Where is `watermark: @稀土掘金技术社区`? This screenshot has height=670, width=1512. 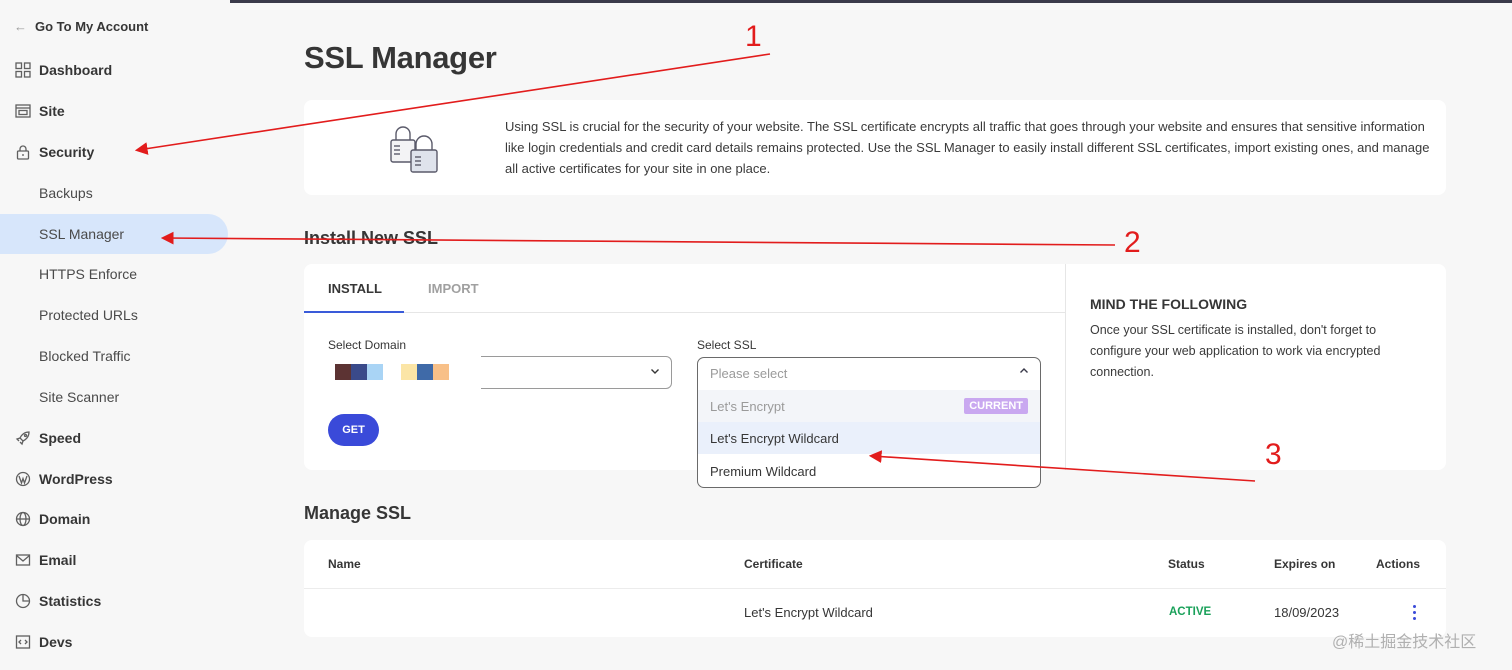 watermark: @稀土掘金技术社区 is located at coordinates (1404, 642).